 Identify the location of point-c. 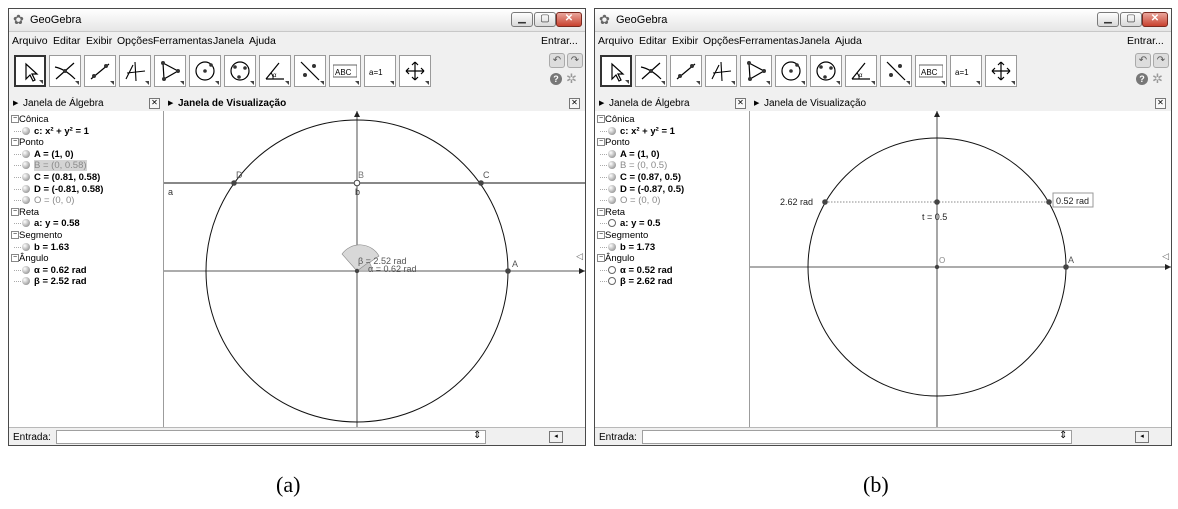
(481, 183).